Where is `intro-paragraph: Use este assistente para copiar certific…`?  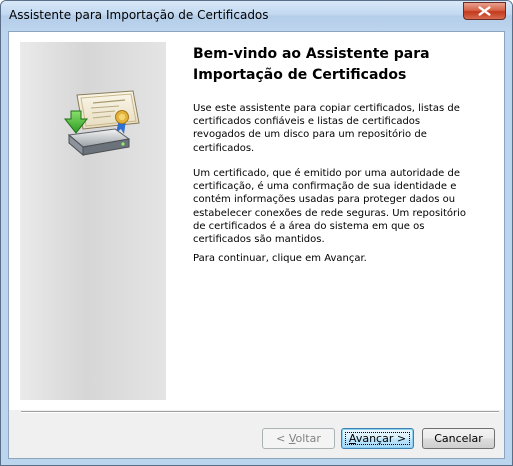 intro-paragraph: Use este assistente para copiar certific… is located at coordinates (326, 128).